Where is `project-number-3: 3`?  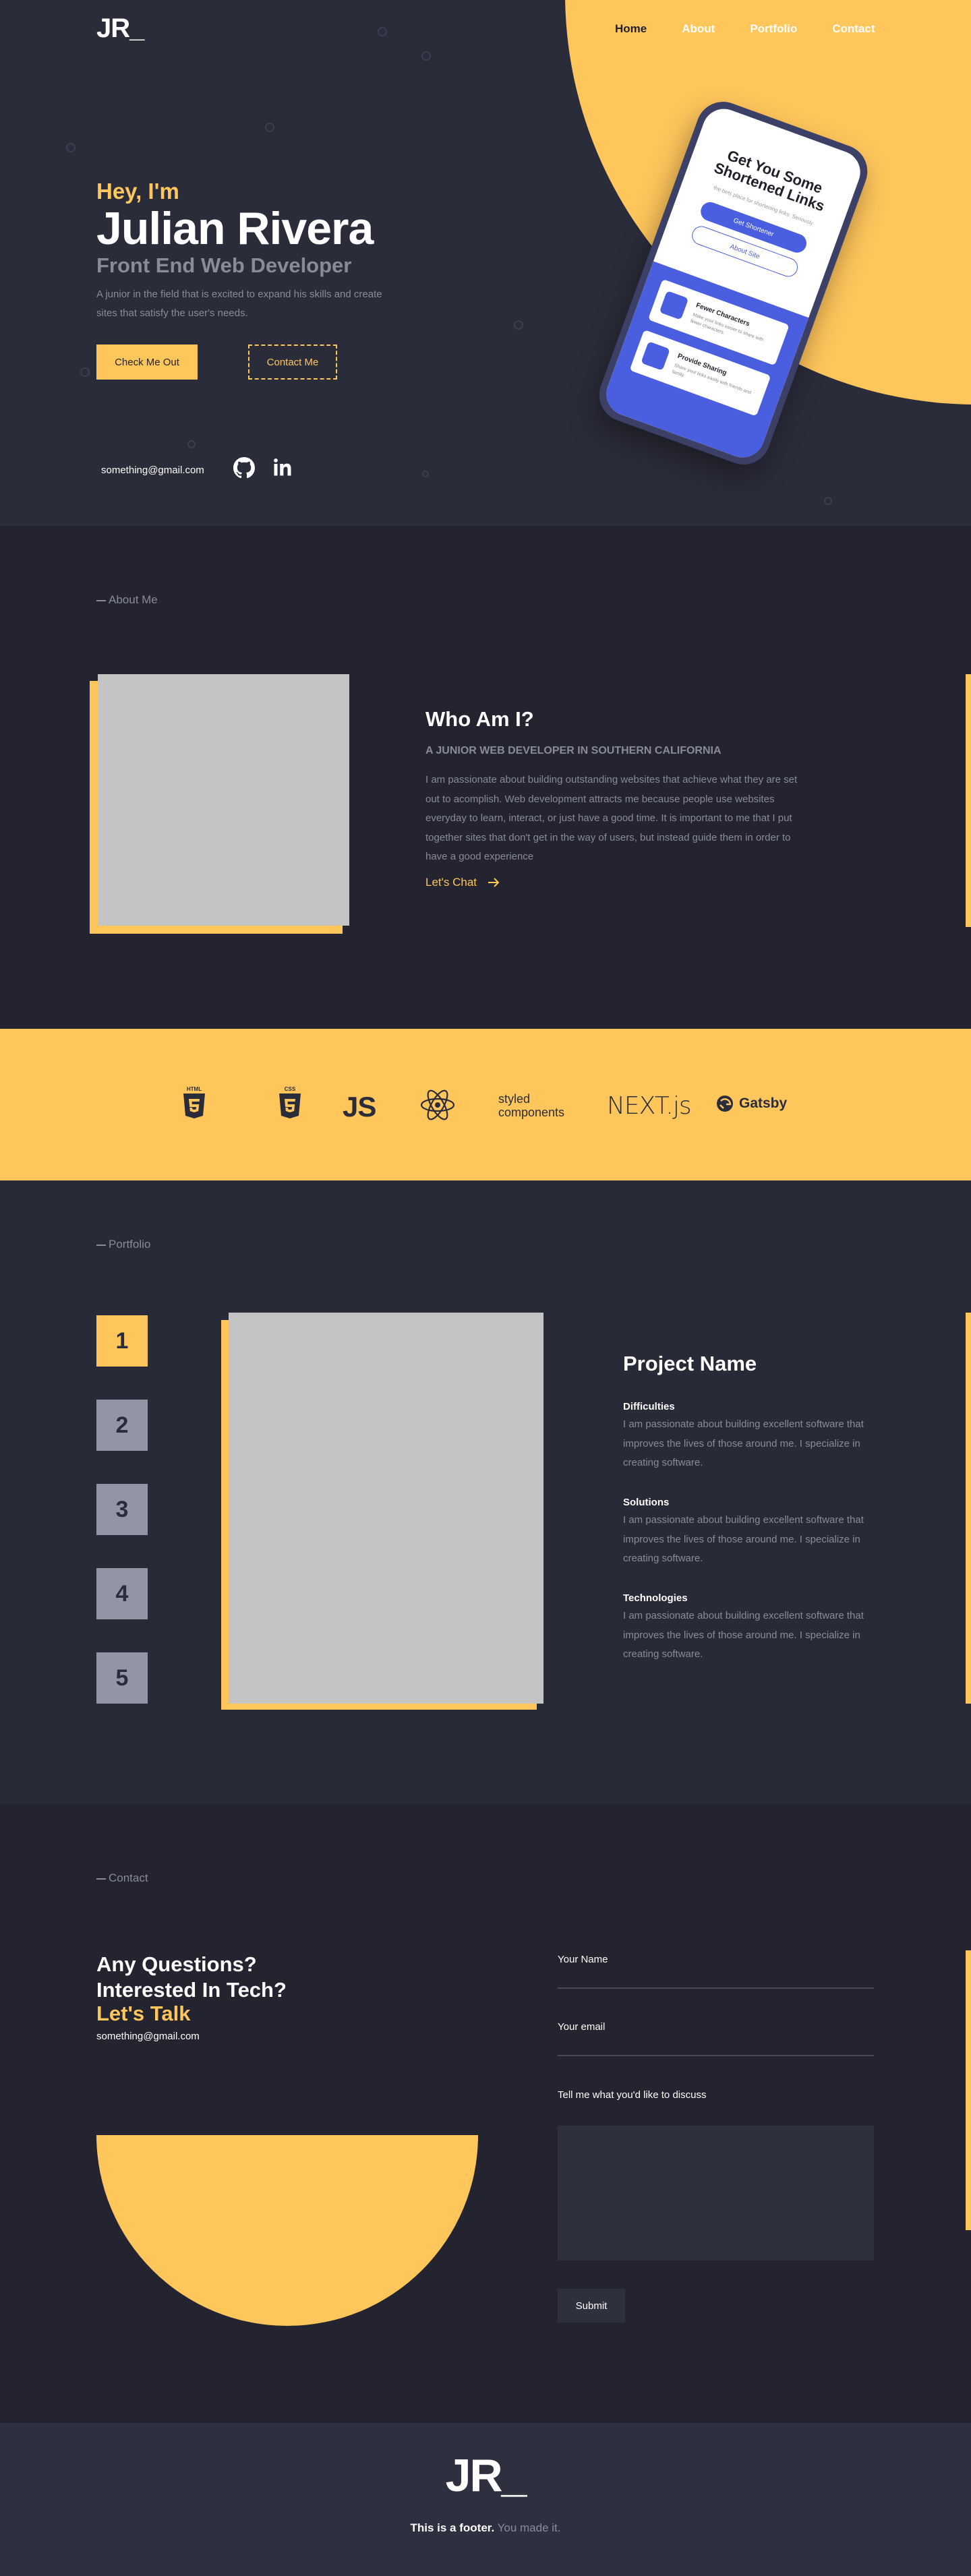 project-number-3: 3 is located at coordinates (122, 1509).